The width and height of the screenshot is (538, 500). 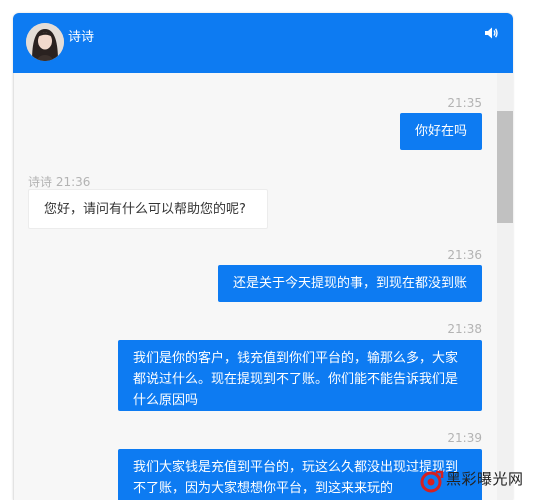 What do you see at coordinates (441, 131) in the screenshot?
I see `outgoing-message: 你好在吗` at bounding box center [441, 131].